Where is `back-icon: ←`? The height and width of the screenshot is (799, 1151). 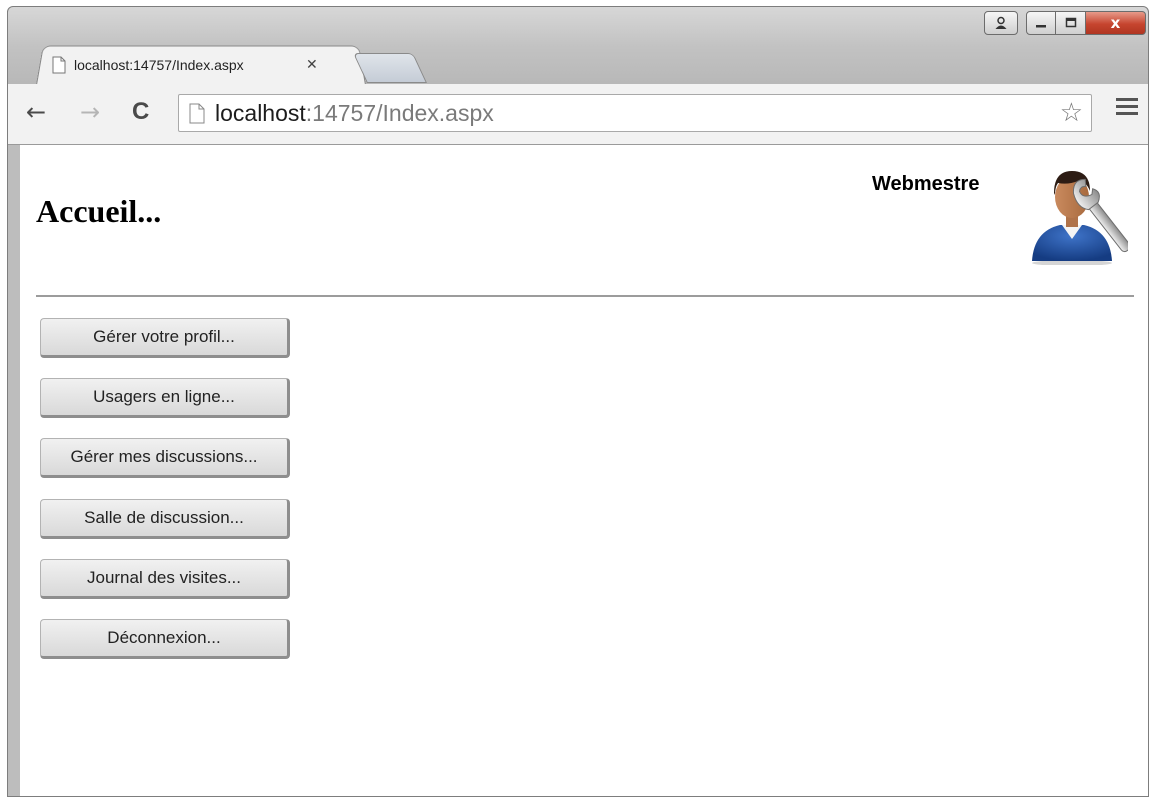 back-icon: ← is located at coordinates (36, 112).